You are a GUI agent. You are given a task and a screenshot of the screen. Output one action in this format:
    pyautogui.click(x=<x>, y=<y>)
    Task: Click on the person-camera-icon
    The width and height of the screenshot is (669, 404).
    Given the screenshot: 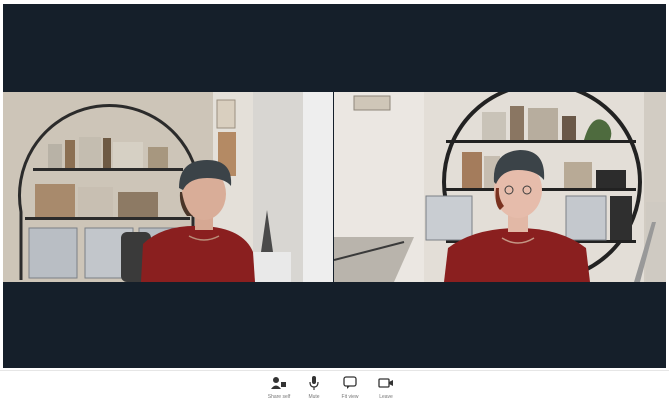 What is the action you would take?
    pyautogui.click(x=278, y=383)
    